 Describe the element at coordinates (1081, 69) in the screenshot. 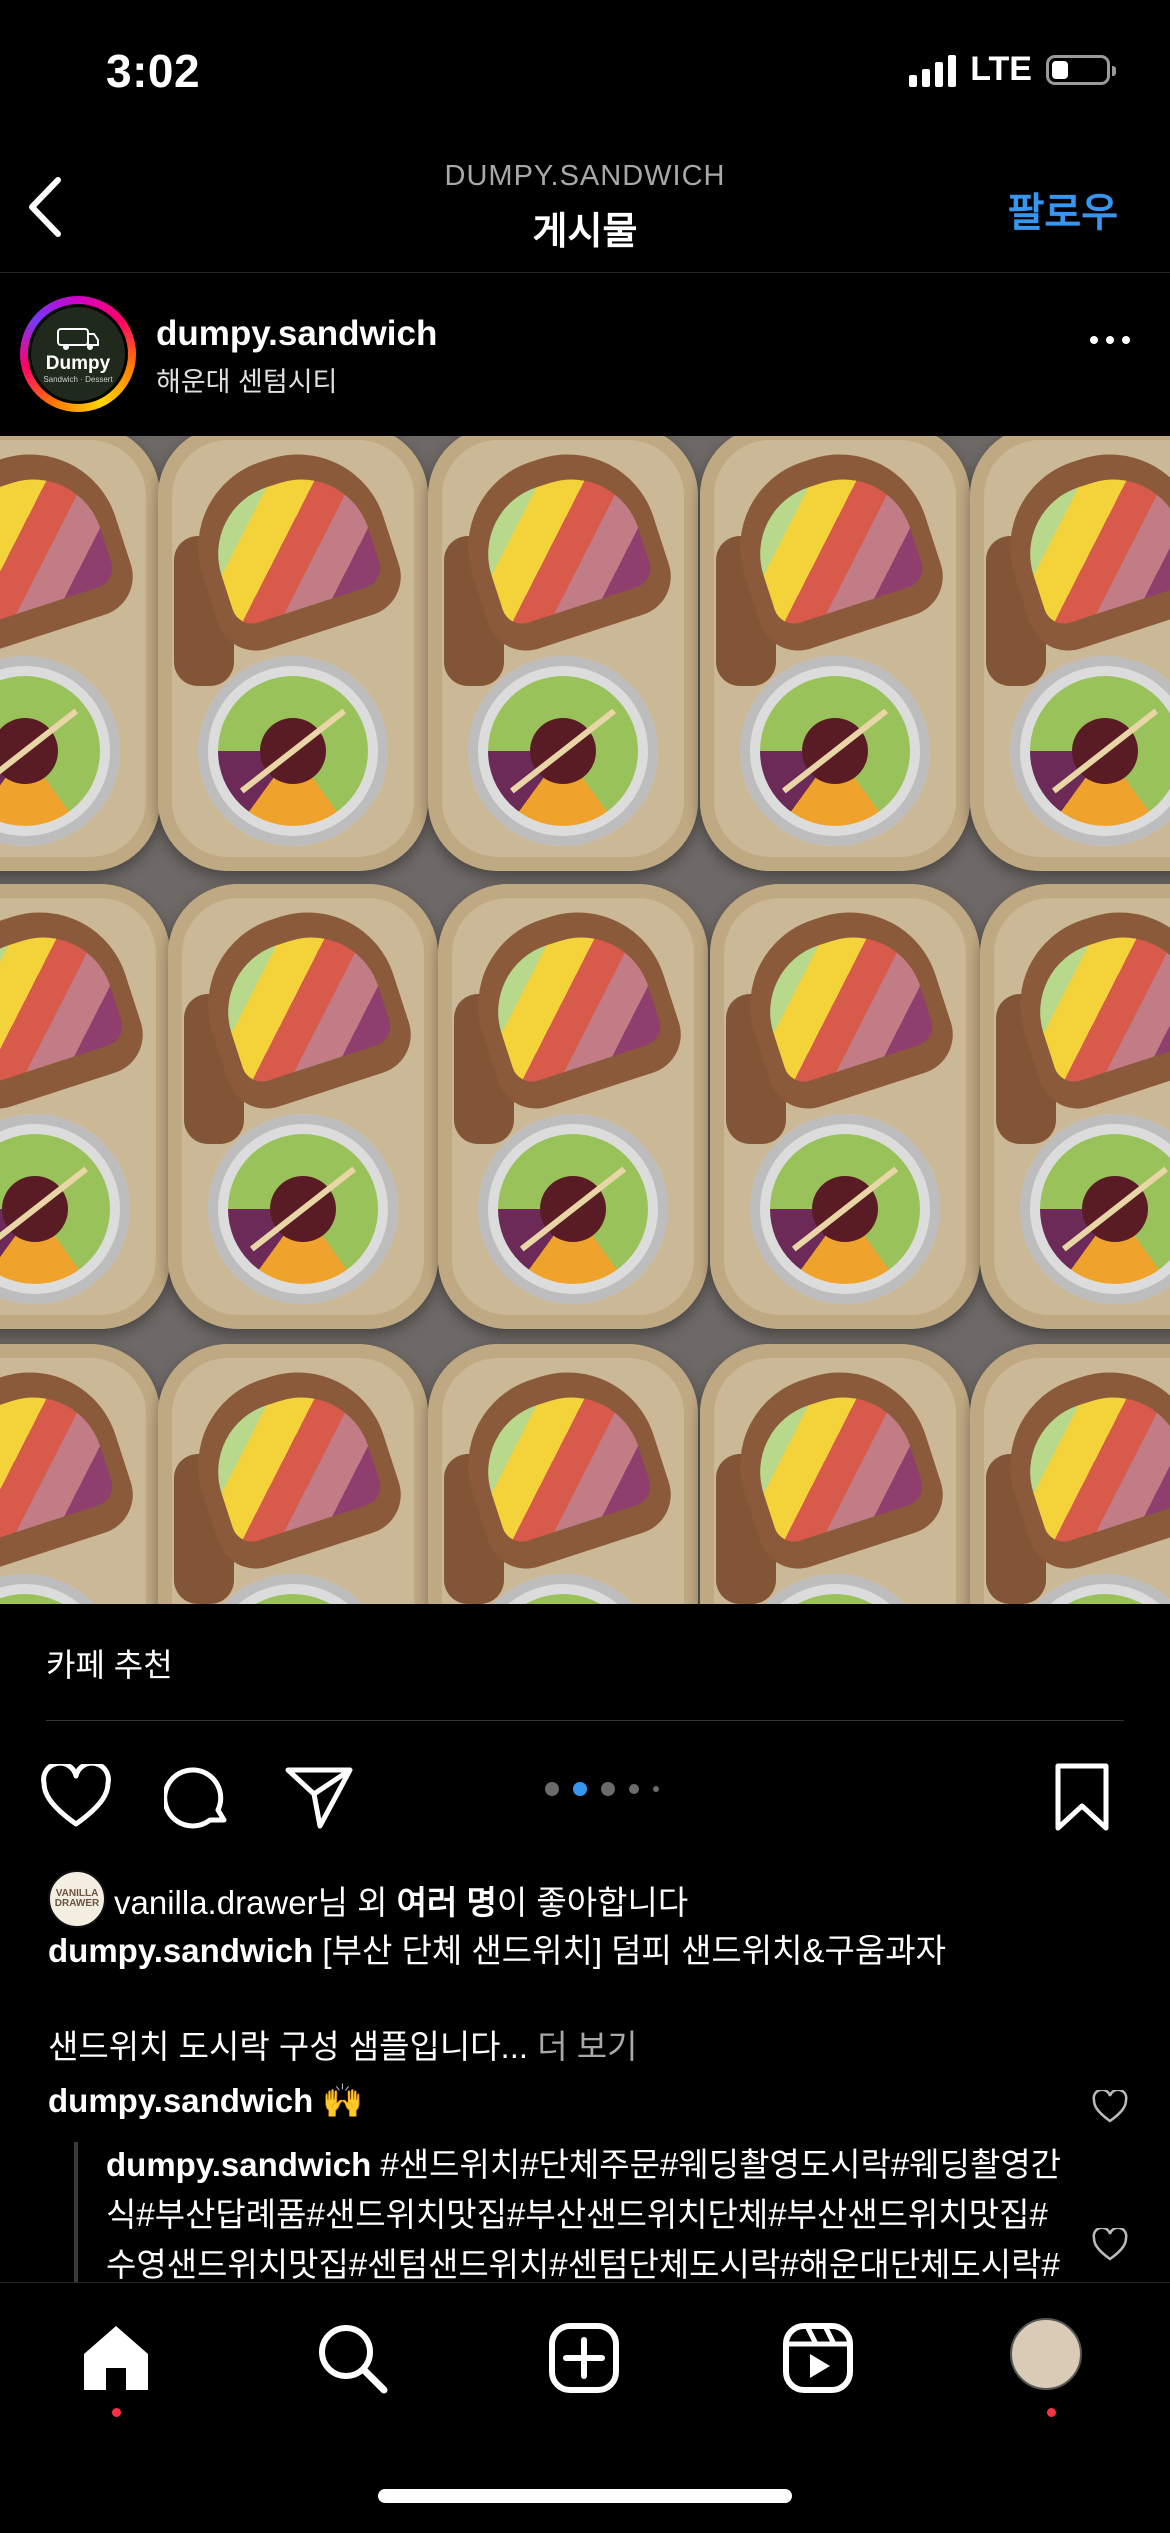

I see `battery-icon` at that location.